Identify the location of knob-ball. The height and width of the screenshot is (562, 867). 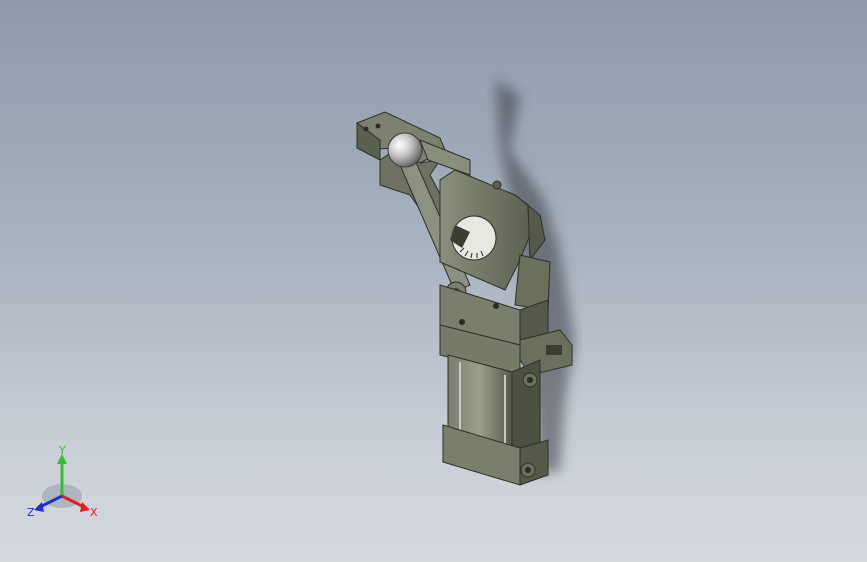
(405, 150).